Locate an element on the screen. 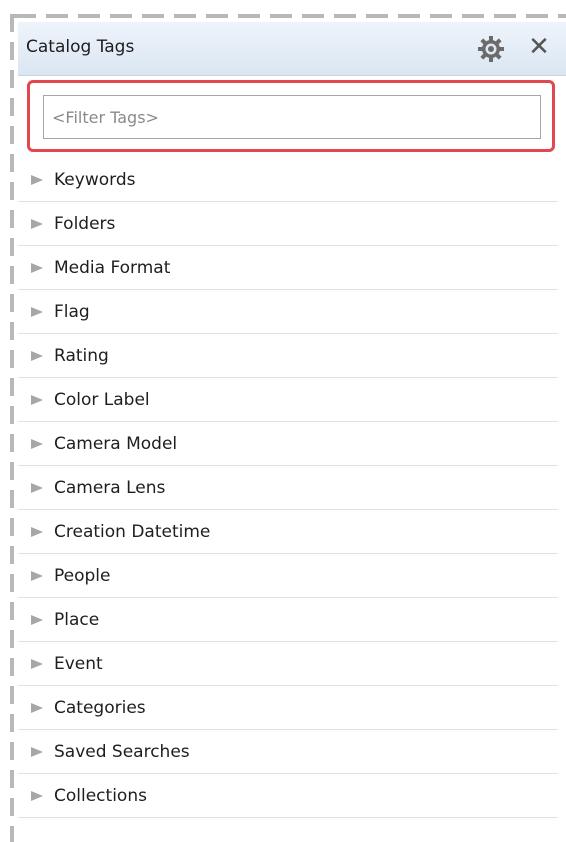 The width and height of the screenshot is (566, 842). tag-category-label: People is located at coordinates (82, 575).